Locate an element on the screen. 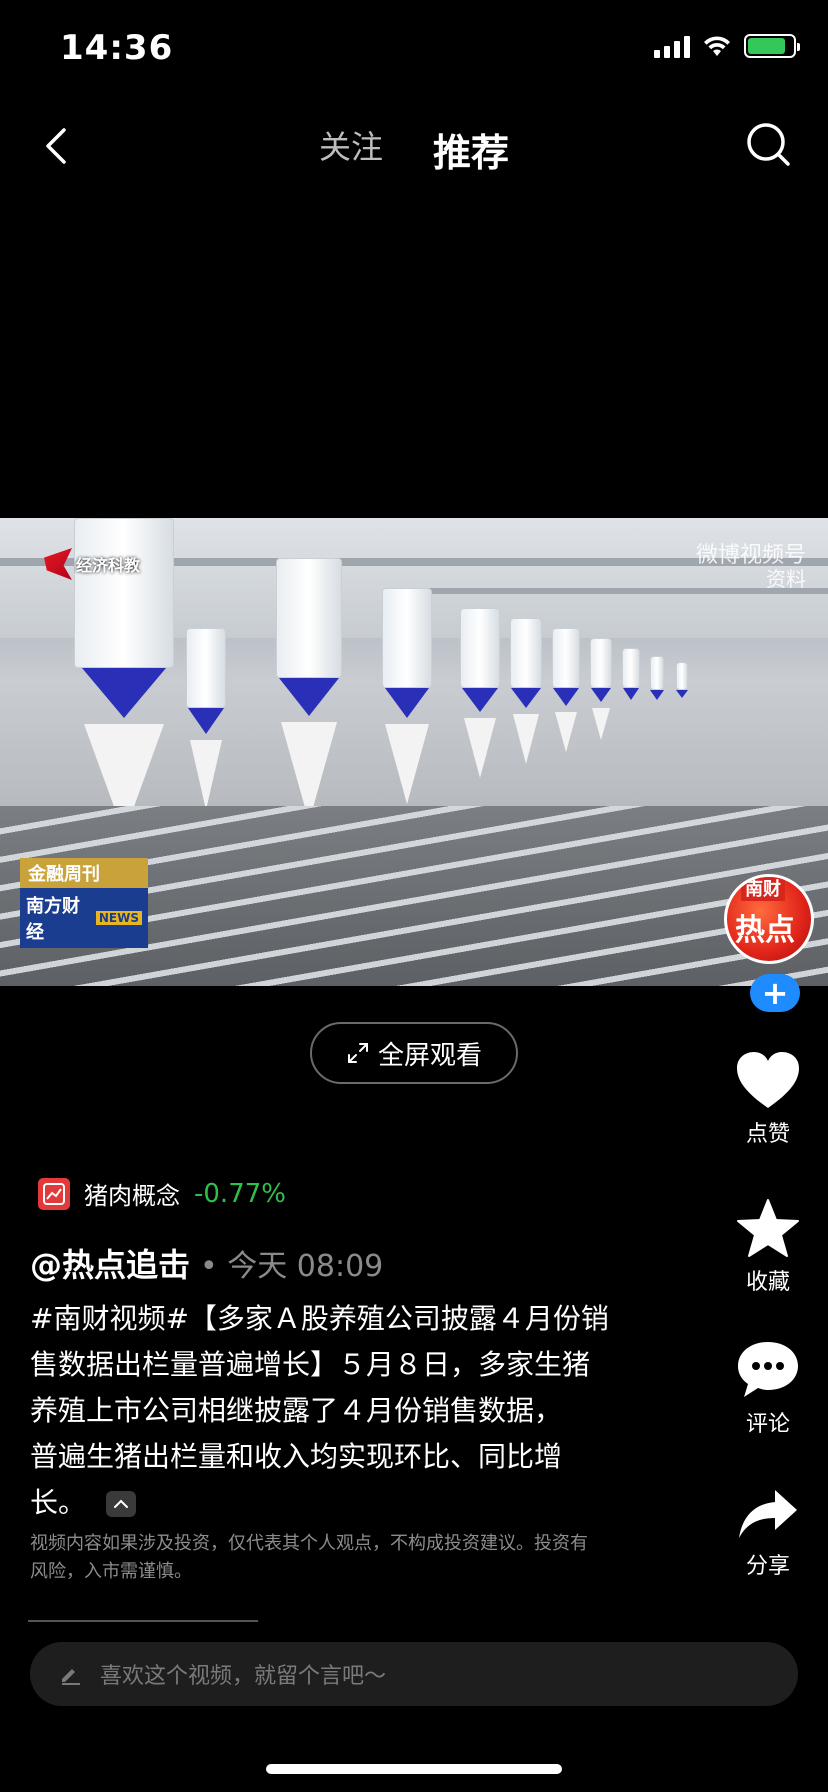  chevron-up-icon is located at coordinates (121, 1503).